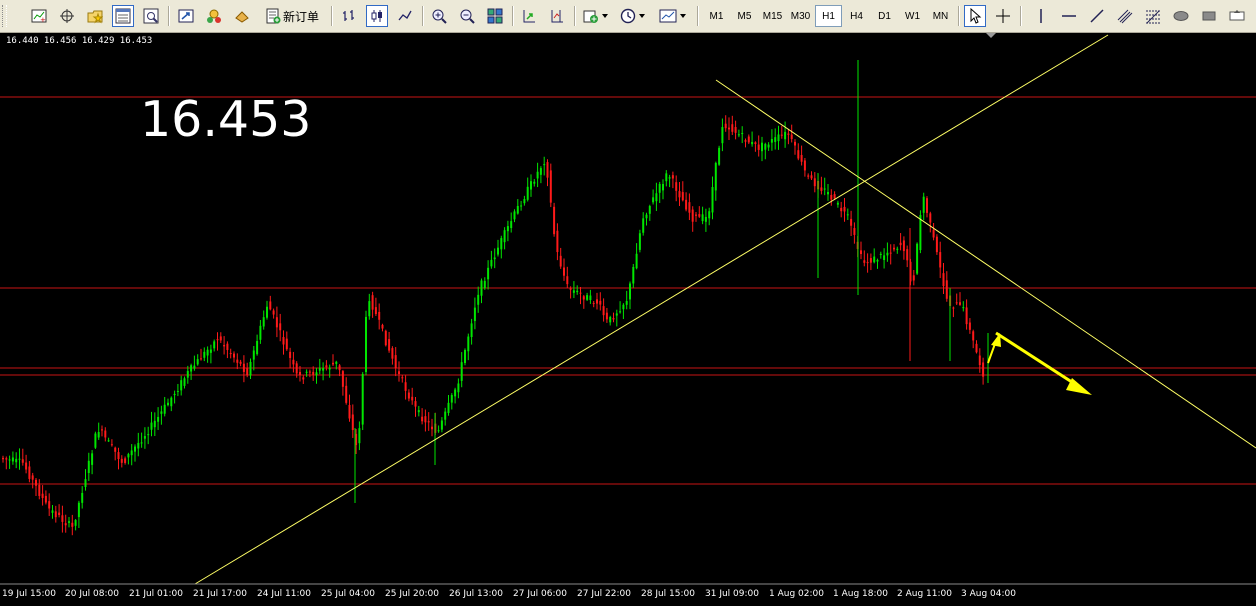 The image size is (1256, 606). I want to click on timeframe-d1: D1, so click(884, 16).